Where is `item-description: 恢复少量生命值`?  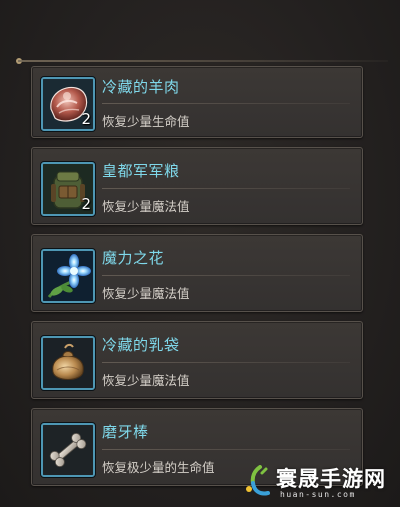 item-description: 恢复少量生命值 is located at coordinates (146, 121).